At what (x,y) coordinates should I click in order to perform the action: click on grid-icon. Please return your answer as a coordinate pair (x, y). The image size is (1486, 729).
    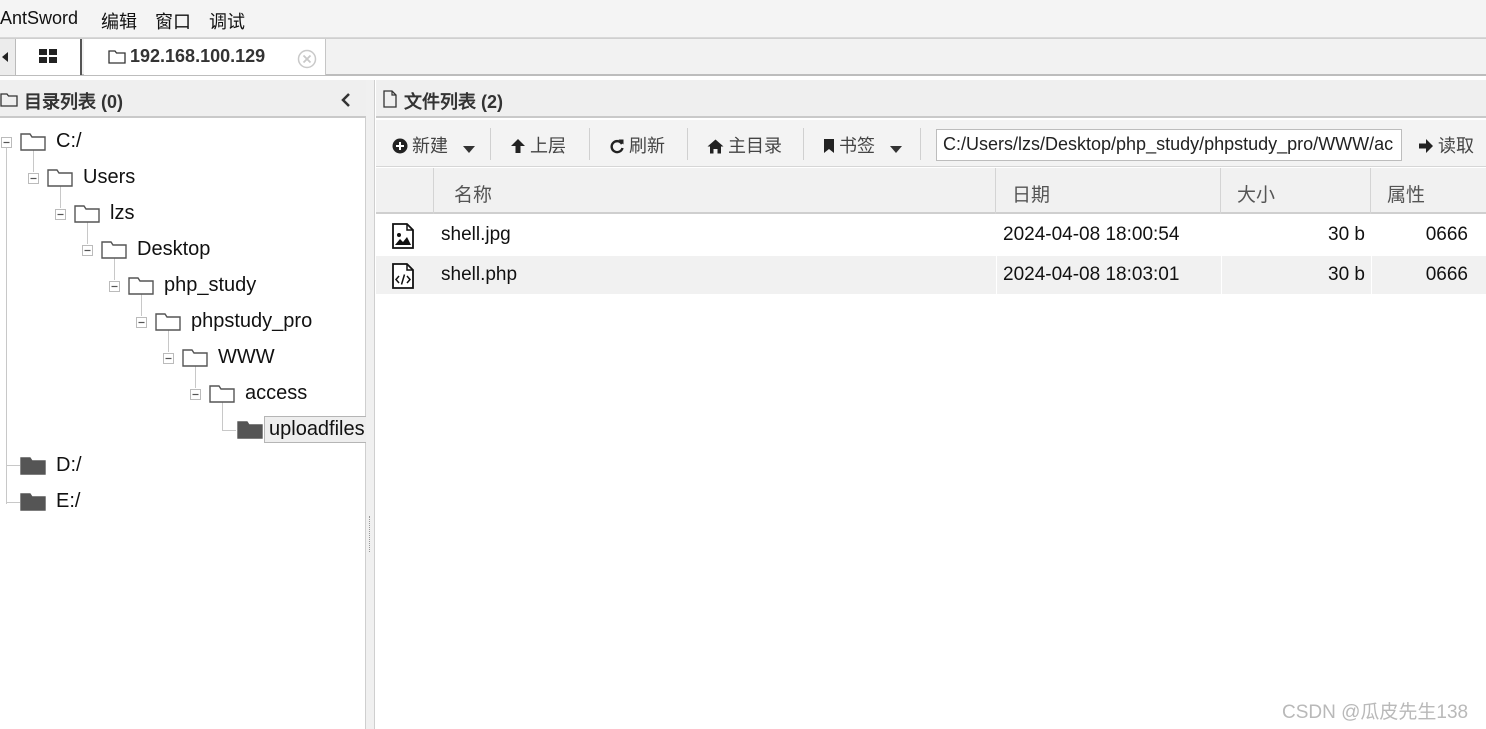
    Looking at the image, I should click on (48, 56).